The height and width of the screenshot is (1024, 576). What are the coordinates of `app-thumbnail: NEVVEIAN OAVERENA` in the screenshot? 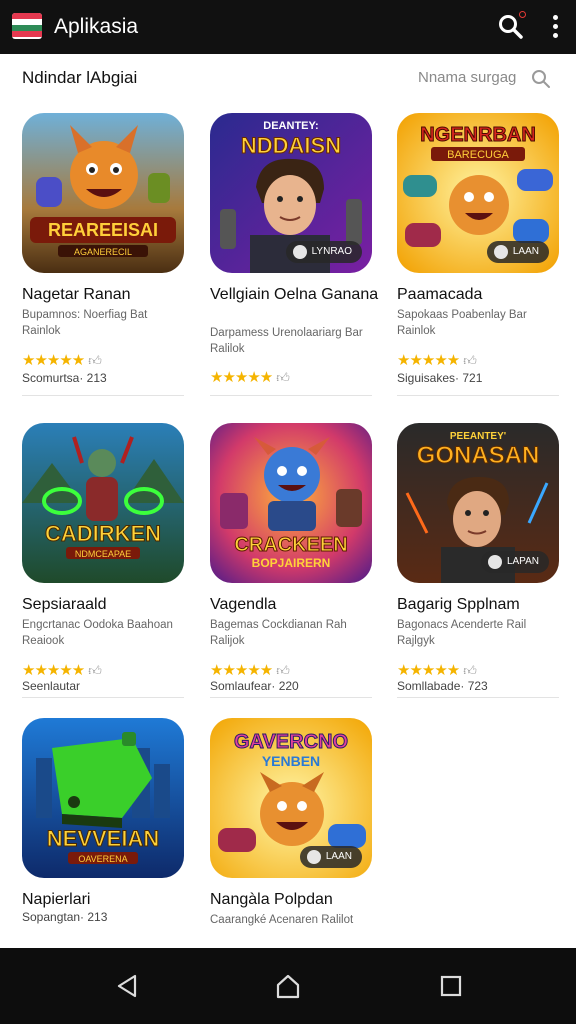 It's located at (103, 798).